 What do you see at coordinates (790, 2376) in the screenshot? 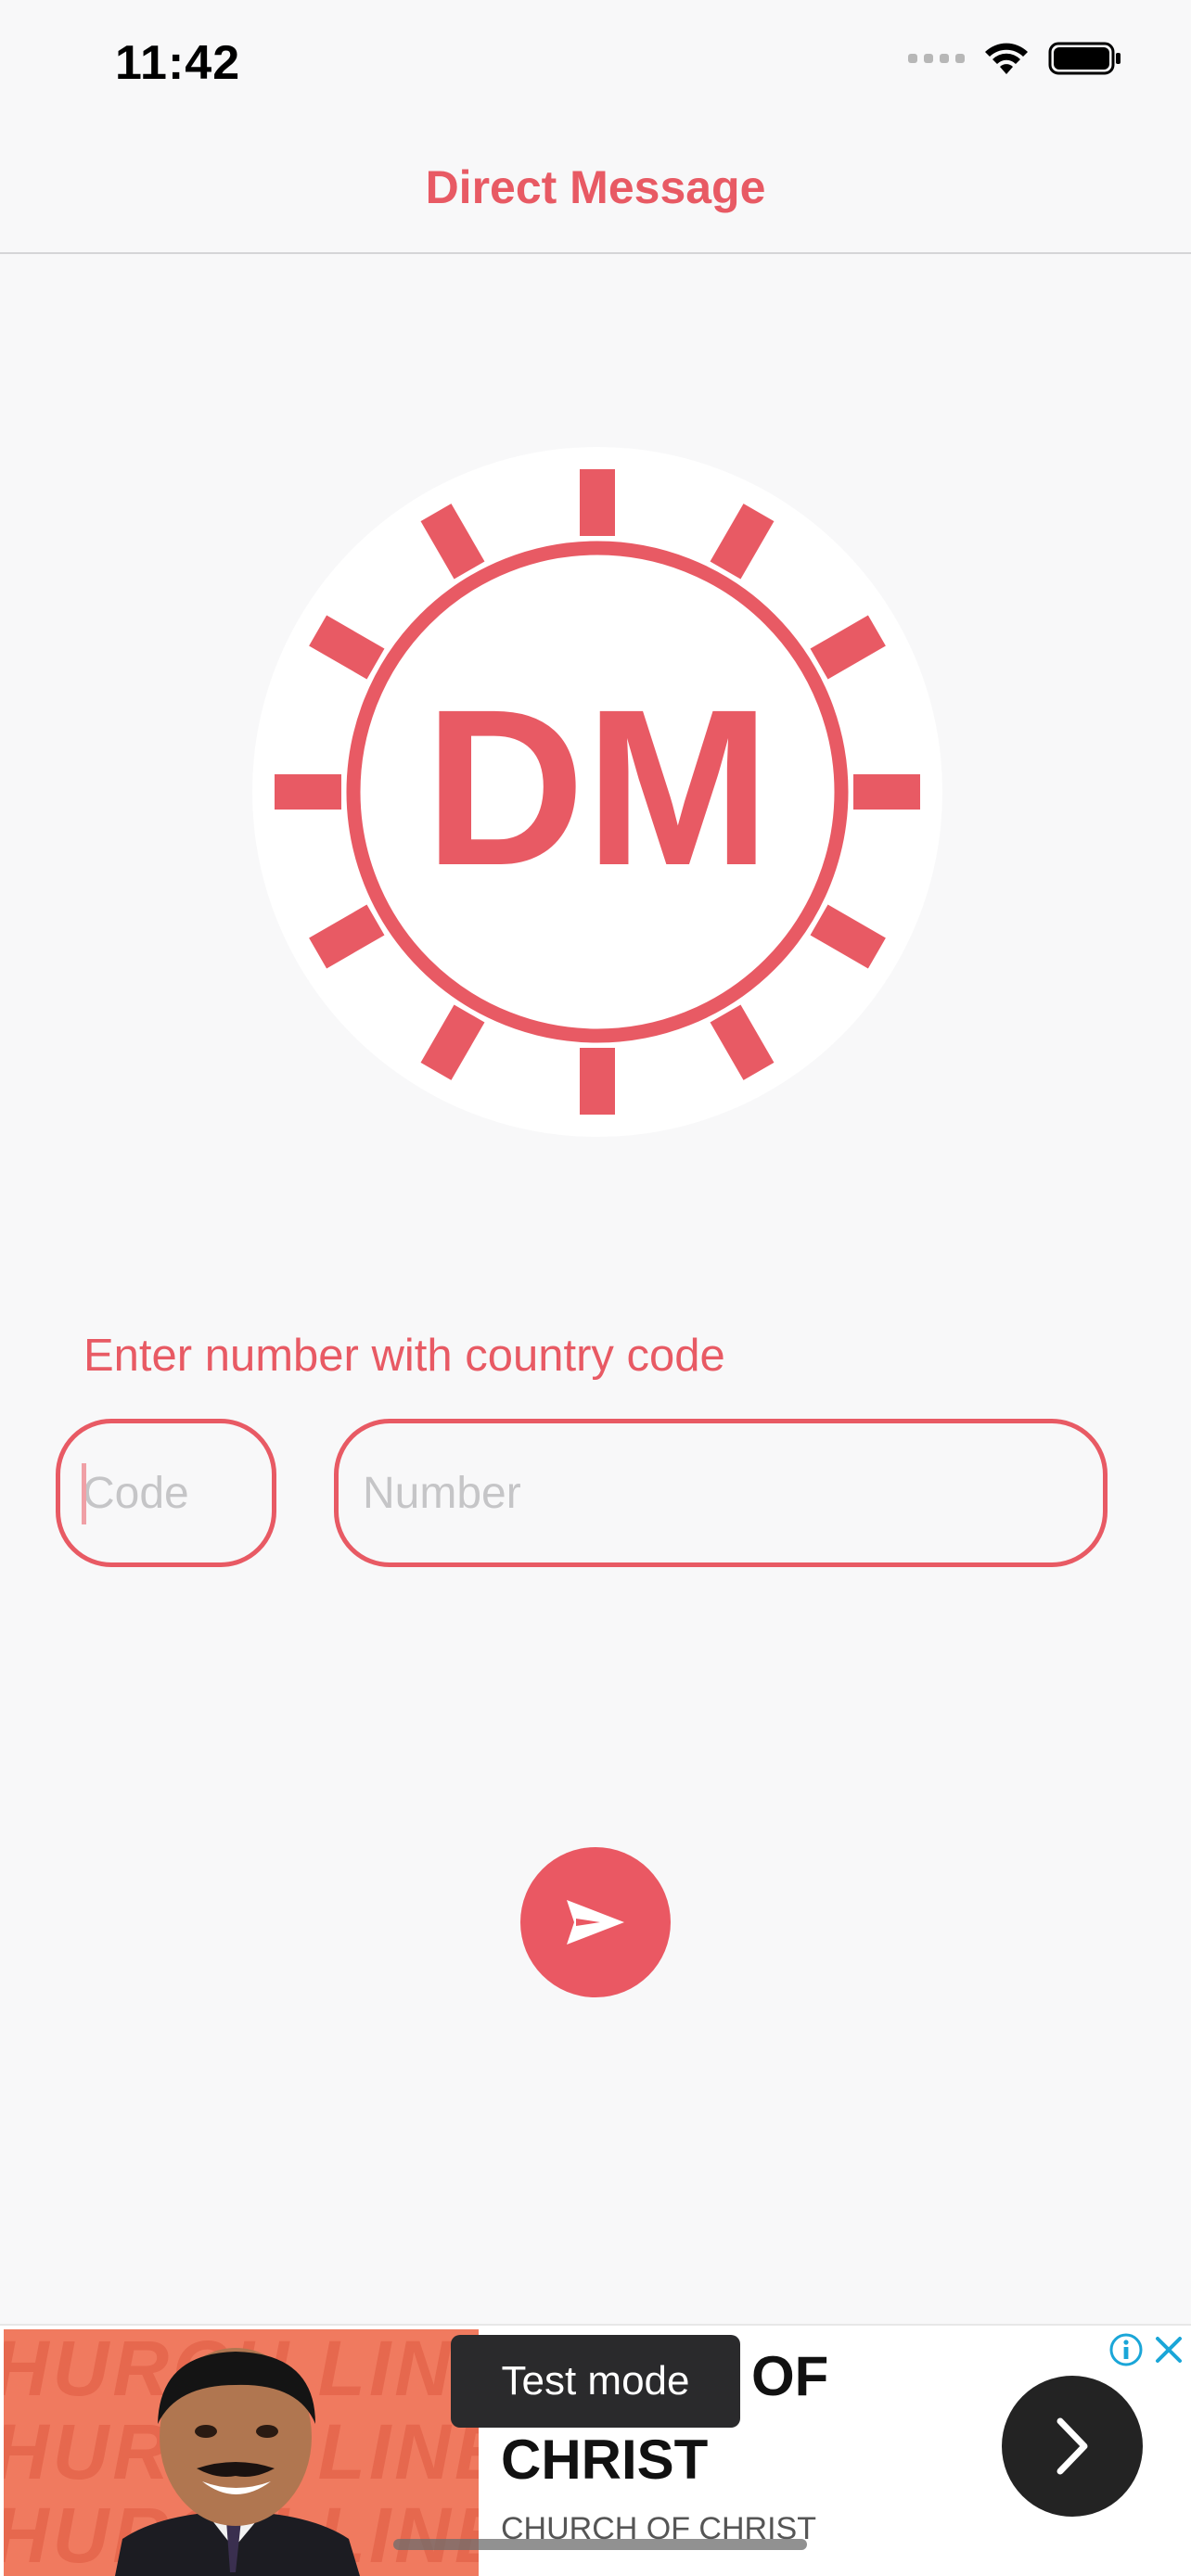
I see `ad-headline-line1: OF` at bounding box center [790, 2376].